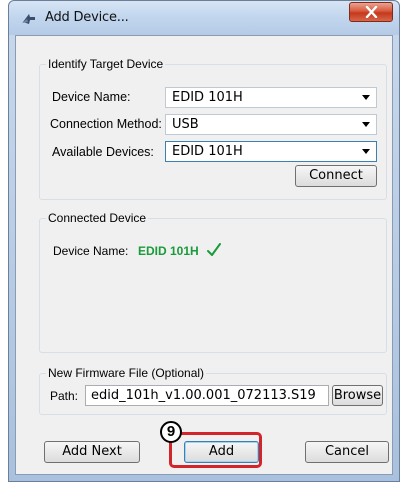 Image resolution: width=408 pixels, height=486 pixels. I want to click on close-icon, so click(371, 12).